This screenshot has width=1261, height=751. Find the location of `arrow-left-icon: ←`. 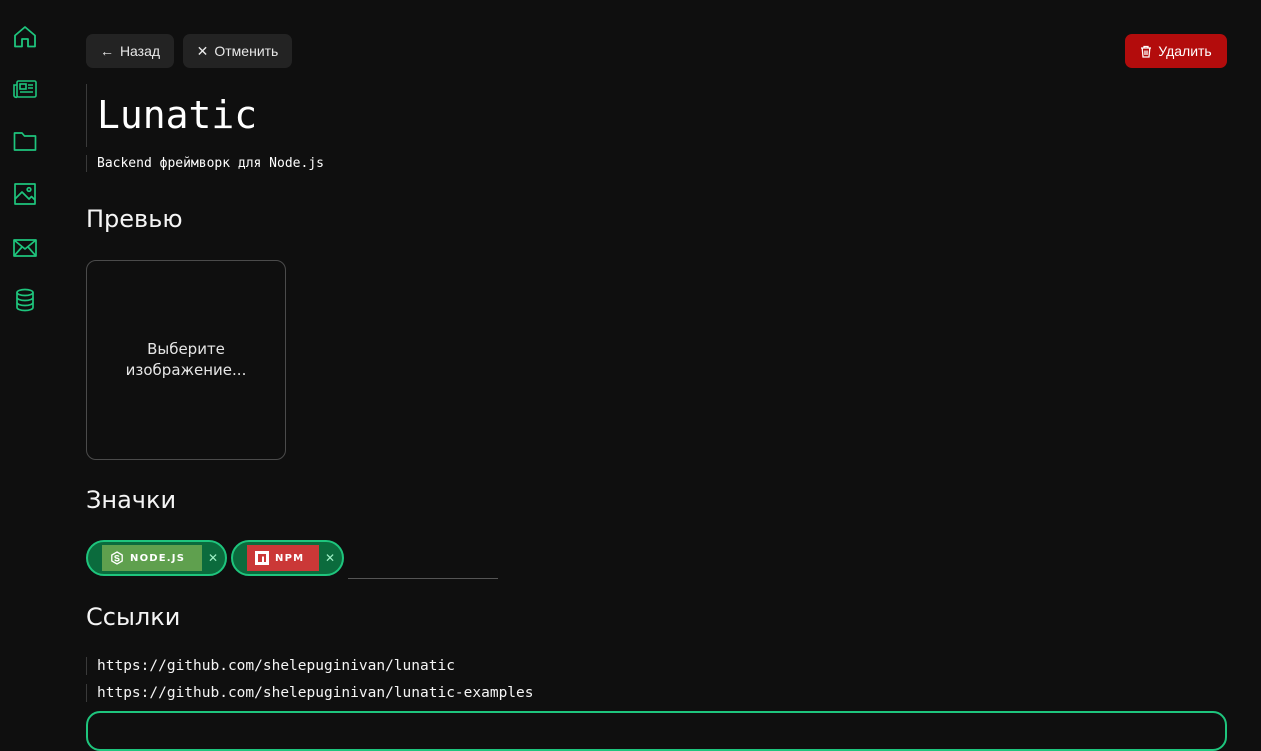

arrow-left-icon: ← is located at coordinates (106, 51).